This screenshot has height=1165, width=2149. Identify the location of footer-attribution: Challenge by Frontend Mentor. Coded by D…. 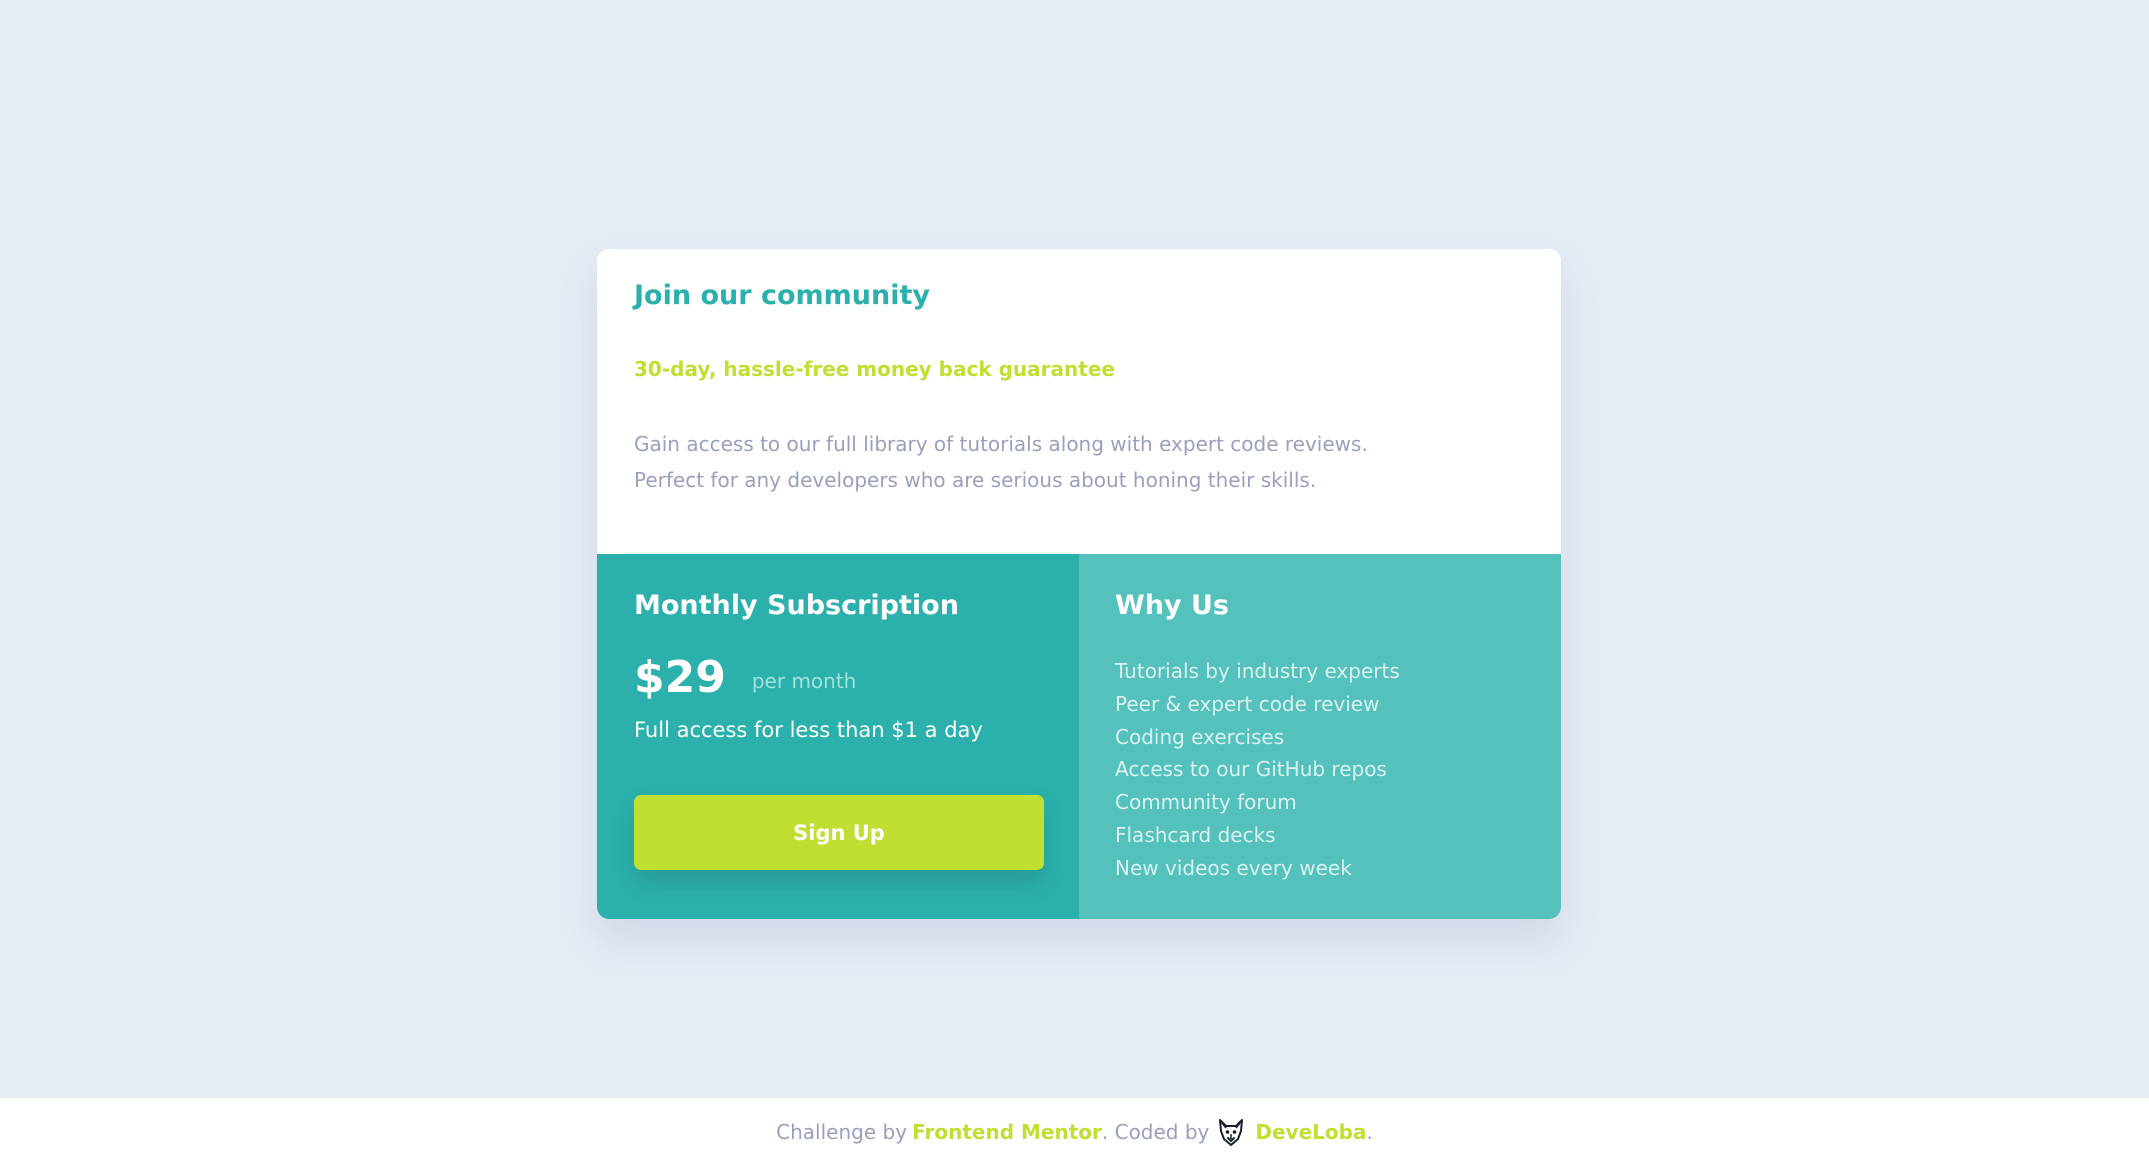
(1074, 1131).